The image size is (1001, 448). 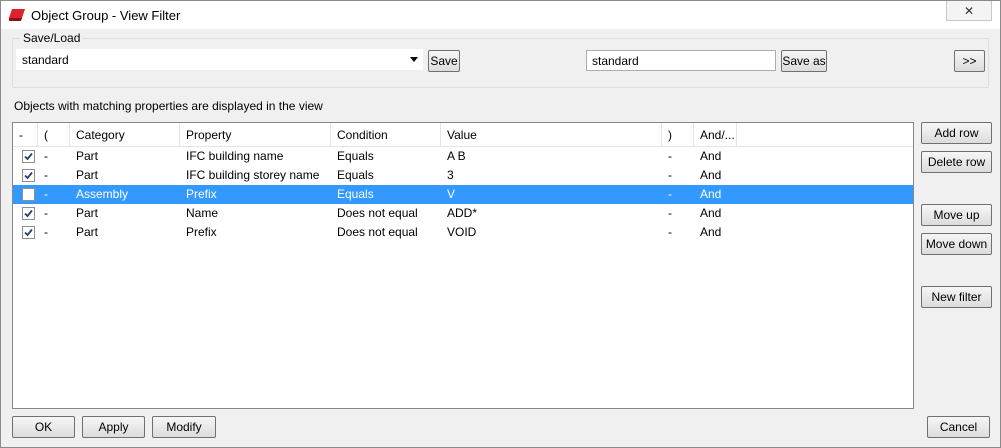 I want to click on table-row: - Part IFC building name Equals A B - And, so click(x=463, y=156).